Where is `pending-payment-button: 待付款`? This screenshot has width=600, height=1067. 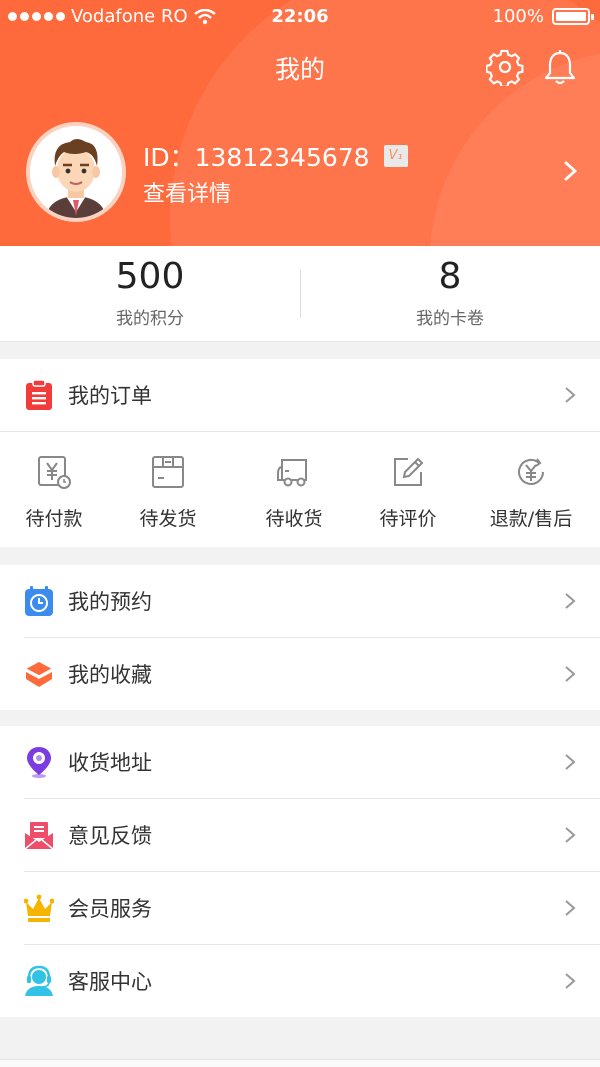 pending-payment-button: 待付款 is located at coordinates (57, 490).